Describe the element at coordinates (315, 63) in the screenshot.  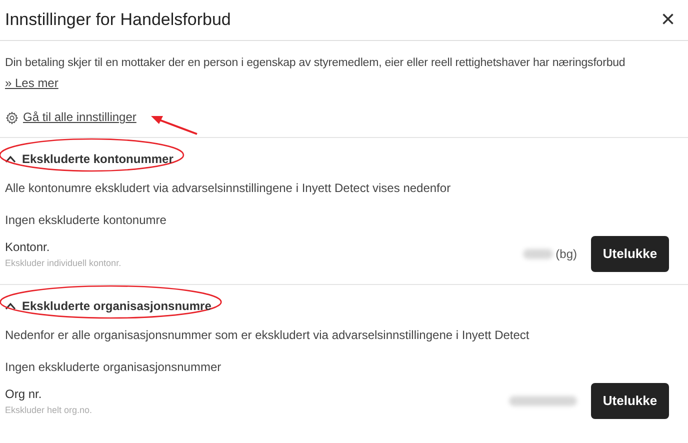
I see `intro-text: Din betaling skjer til en mottaker der en person i egenskap av styremedlem, eier eller reell rettighetshaver har næringsforbud` at that location.